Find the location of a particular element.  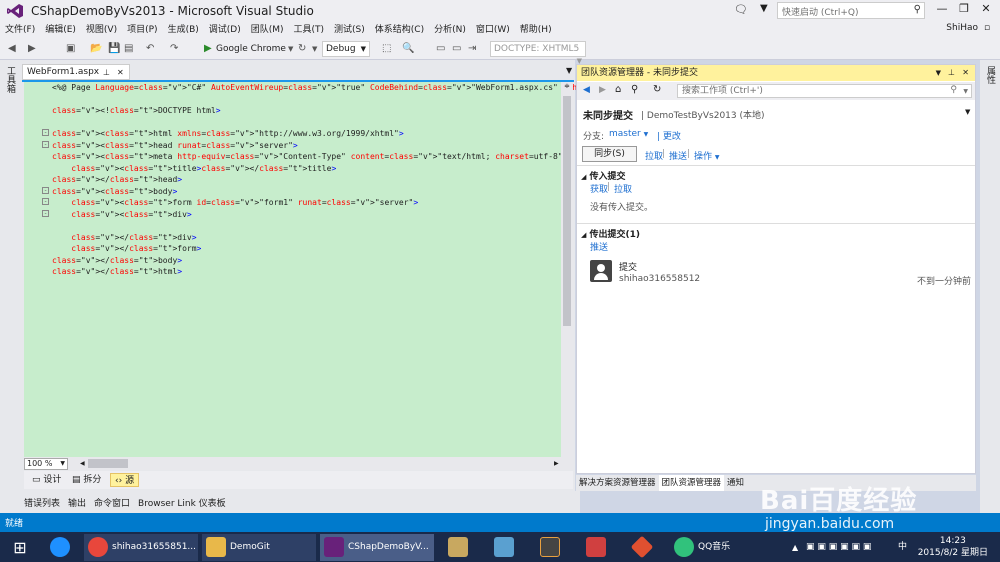

zoom-select: 100 % ▼ is located at coordinates (46, 464).